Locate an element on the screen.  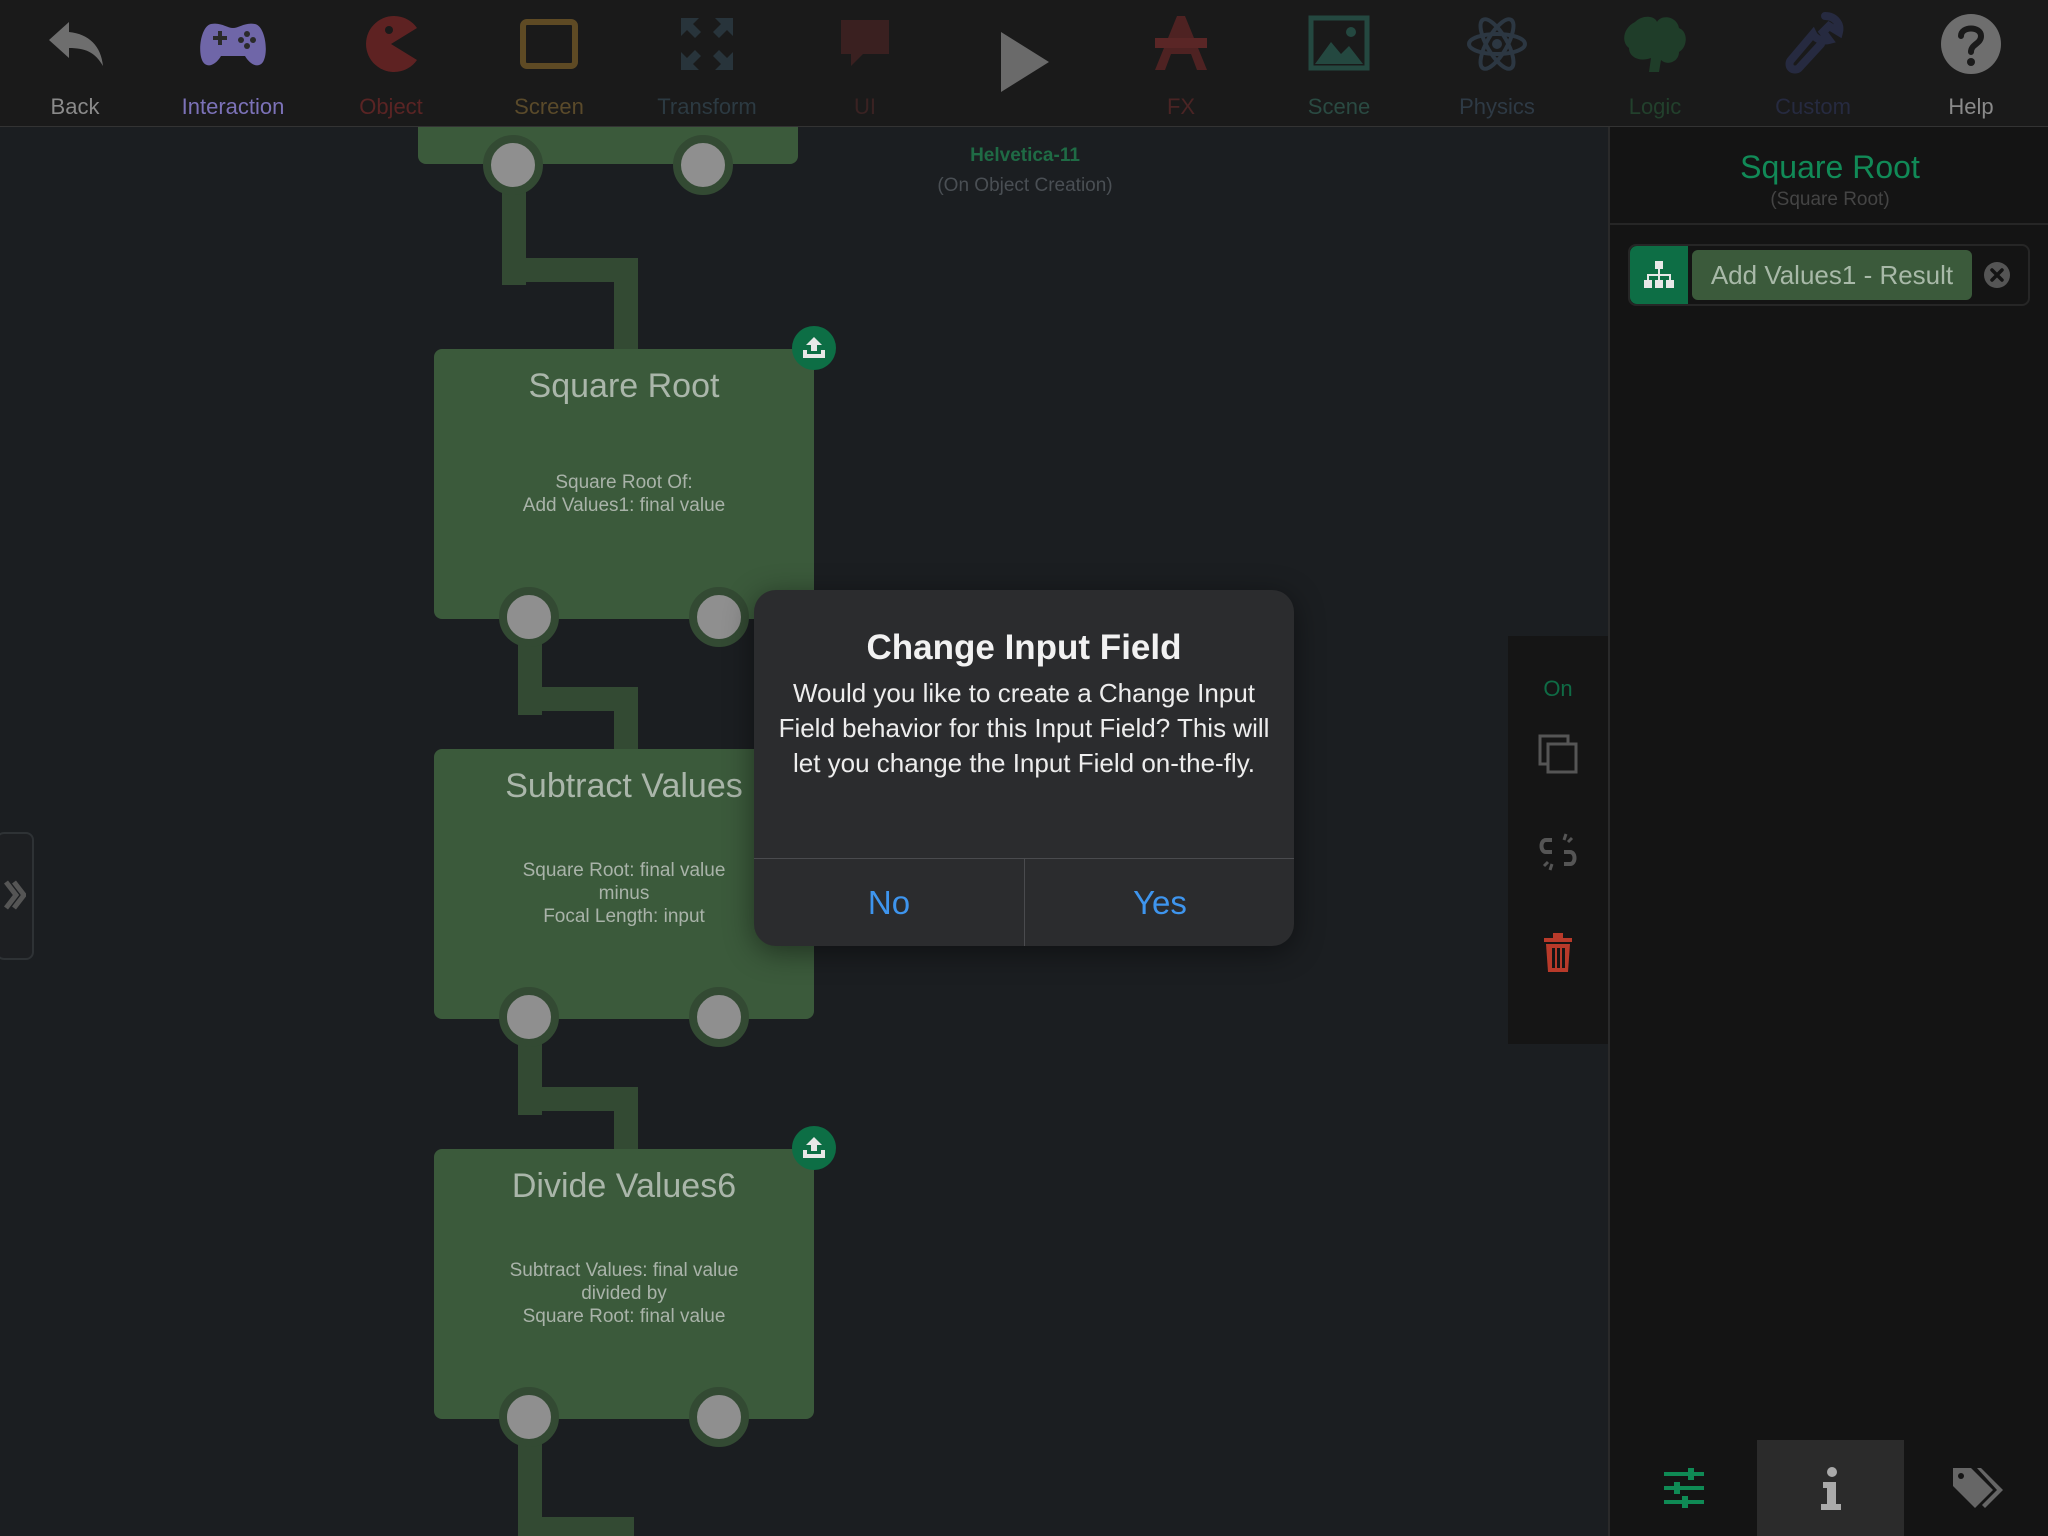
wrench-icon is located at coordinates (1814, 43).